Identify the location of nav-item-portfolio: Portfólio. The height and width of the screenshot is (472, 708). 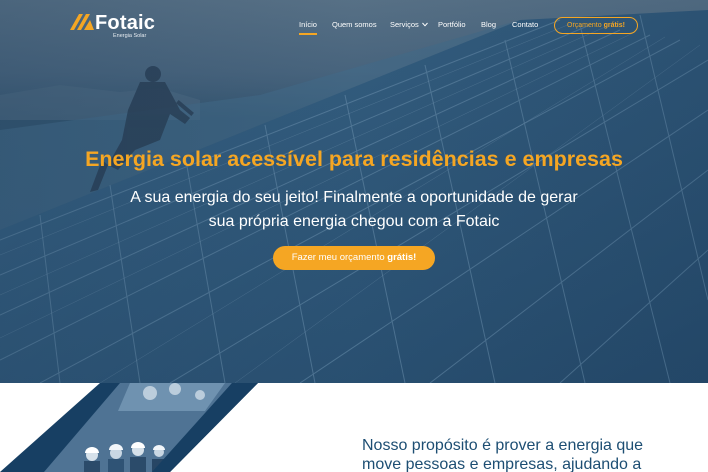
(452, 25).